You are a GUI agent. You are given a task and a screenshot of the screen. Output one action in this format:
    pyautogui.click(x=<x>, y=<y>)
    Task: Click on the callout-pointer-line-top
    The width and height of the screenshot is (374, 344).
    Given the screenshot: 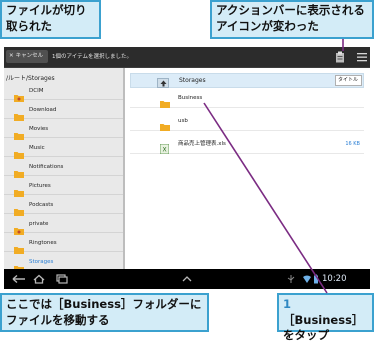 What is the action you would take?
    pyautogui.click(x=343, y=45)
    